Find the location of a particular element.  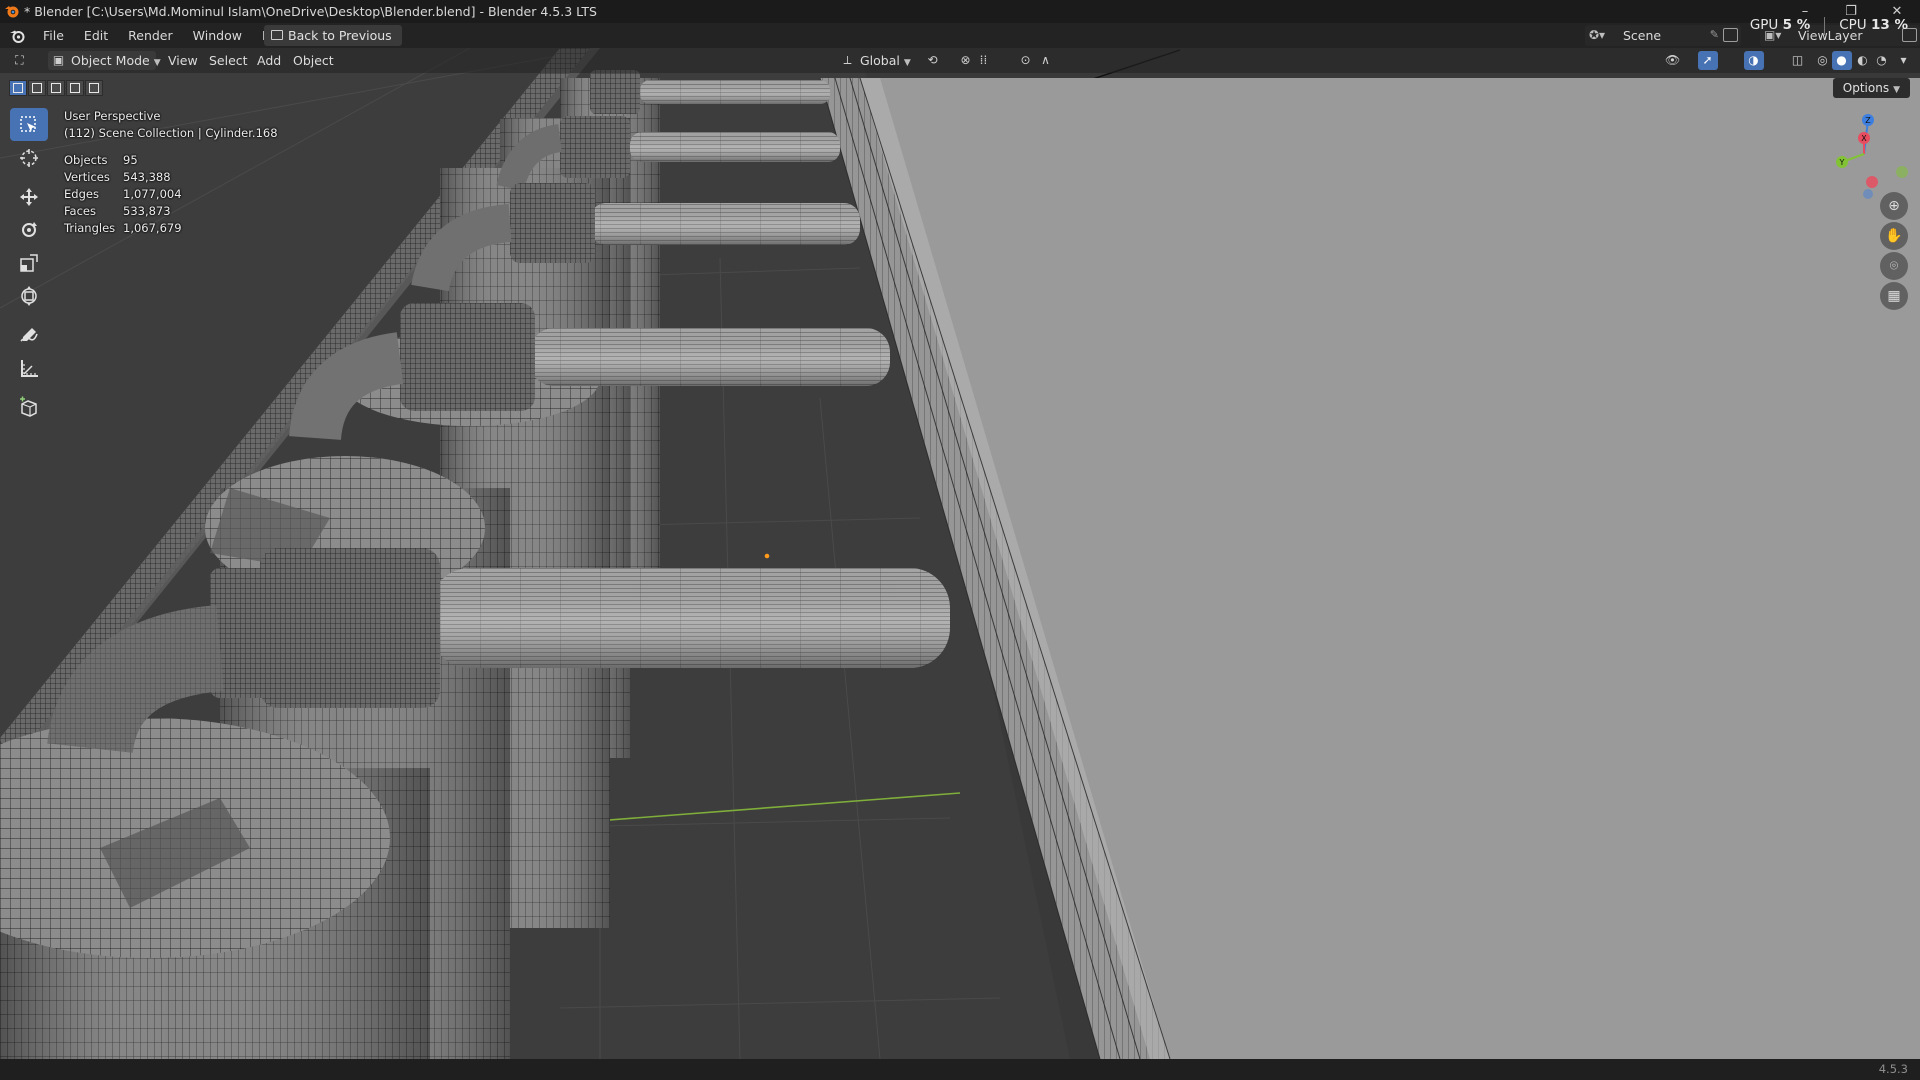

back-to-previous-button: Back to Previous is located at coordinates (333, 35).